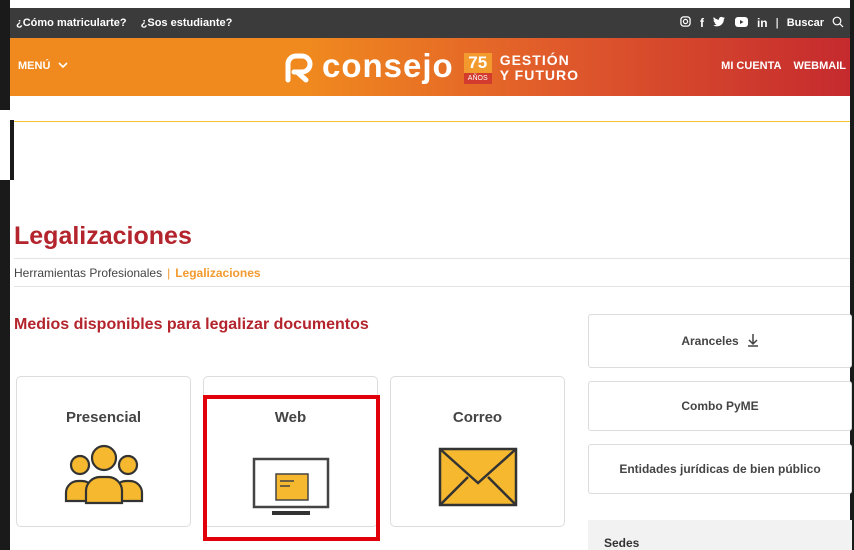  I want to click on facebook-icon: f, so click(702, 23).